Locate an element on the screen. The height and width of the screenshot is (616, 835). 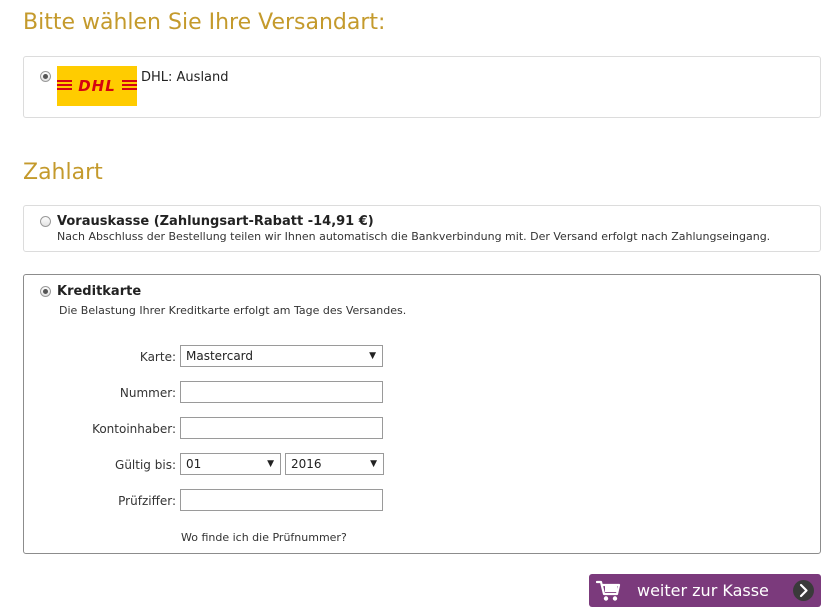
cart-icon is located at coordinates (608, 590).